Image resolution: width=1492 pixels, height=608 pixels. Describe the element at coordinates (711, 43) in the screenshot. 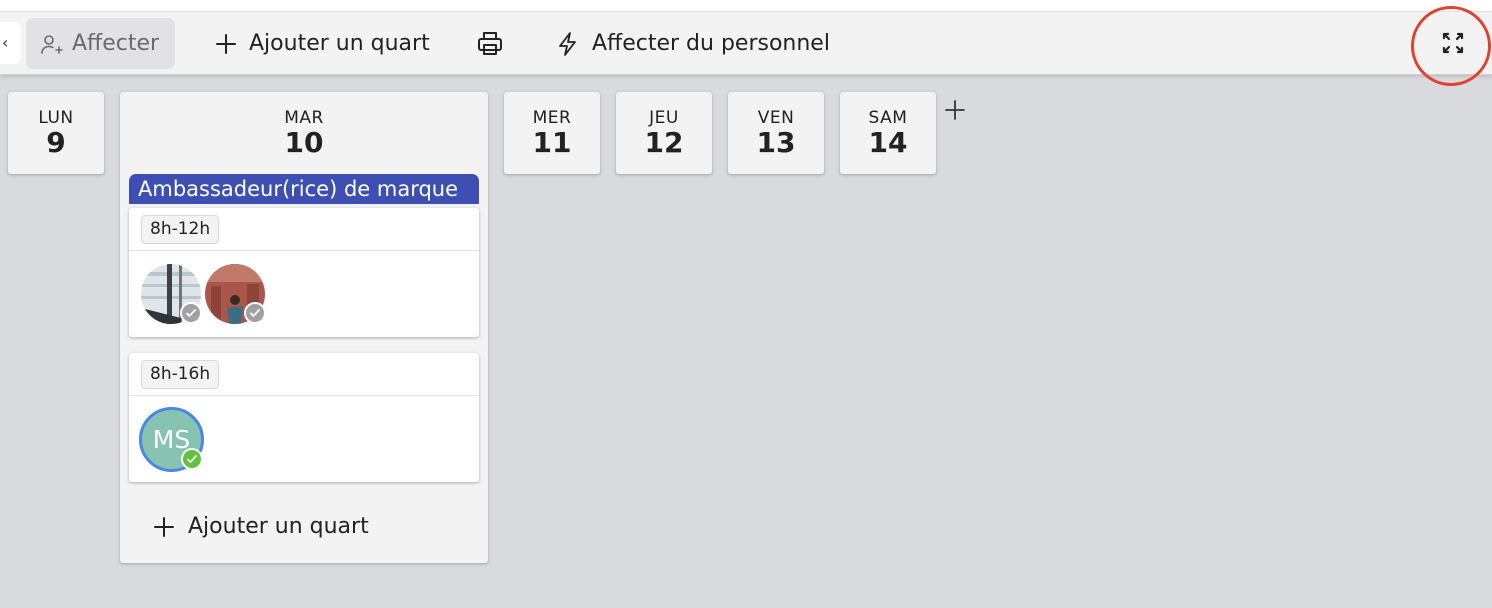

I see `assign-staff-label: Affecter du personnel` at that location.